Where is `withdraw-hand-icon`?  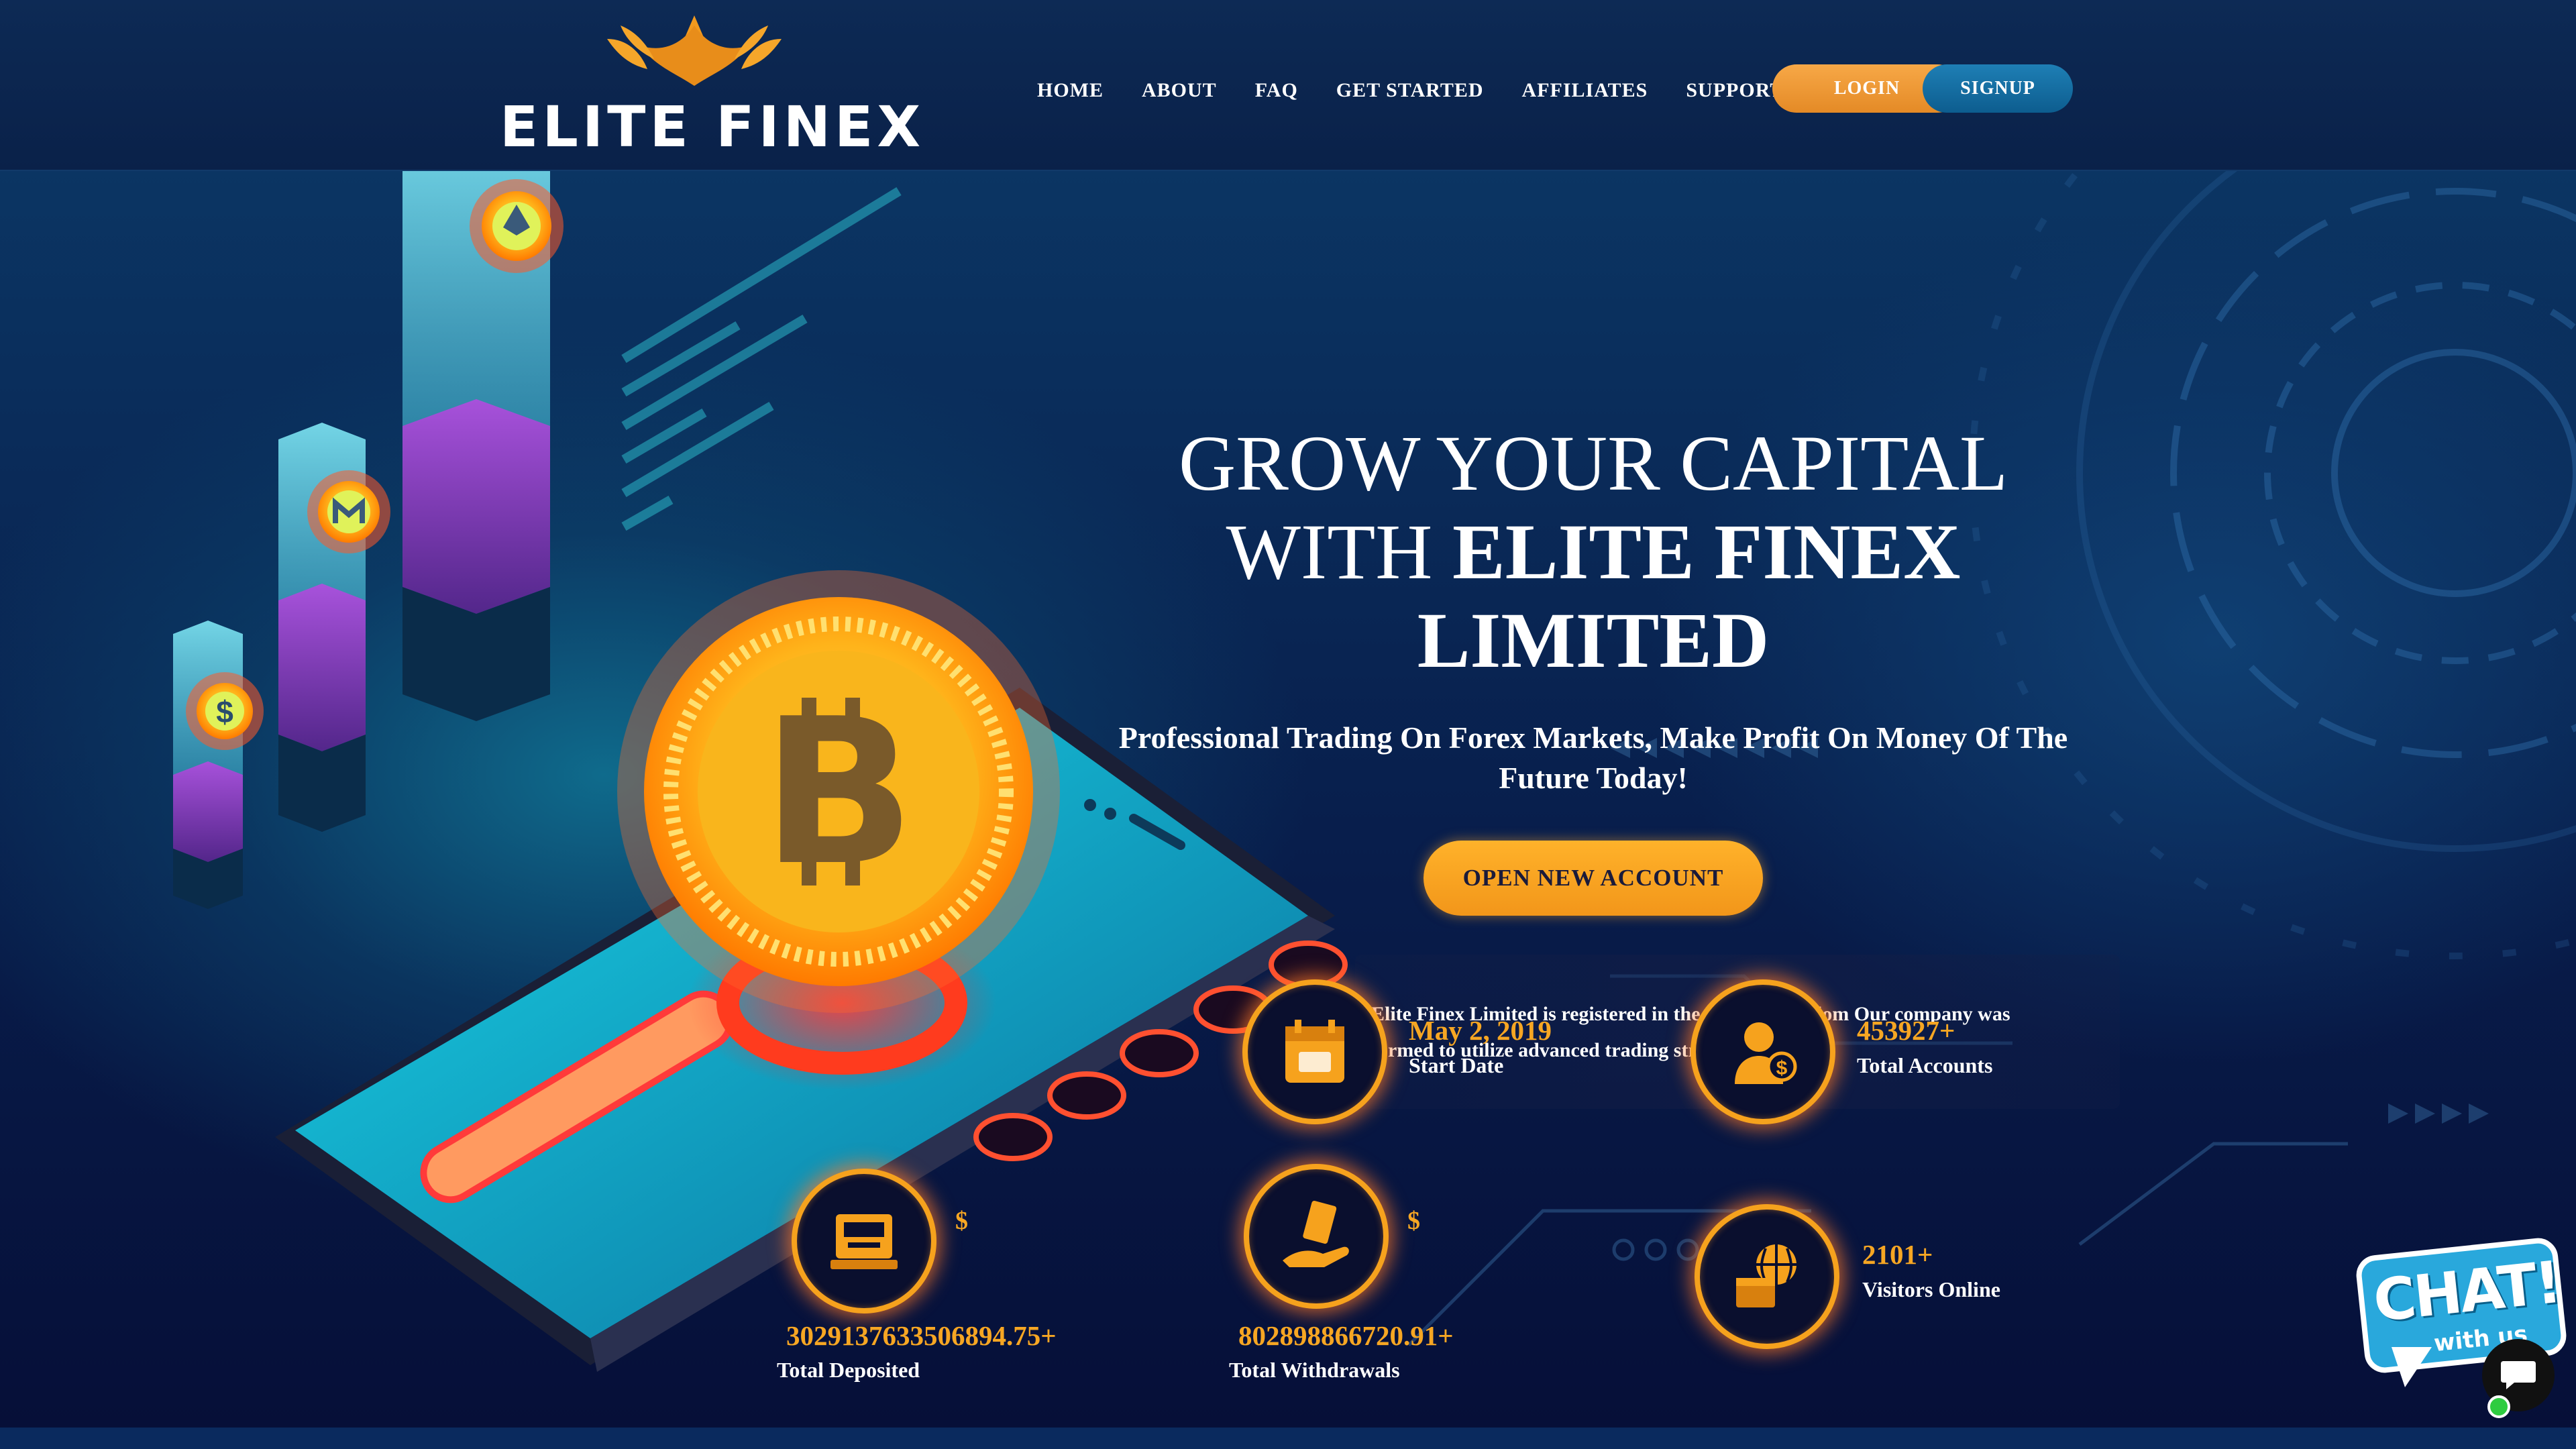
withdraw-hand-icon is located at coordinates (1316, 1234).